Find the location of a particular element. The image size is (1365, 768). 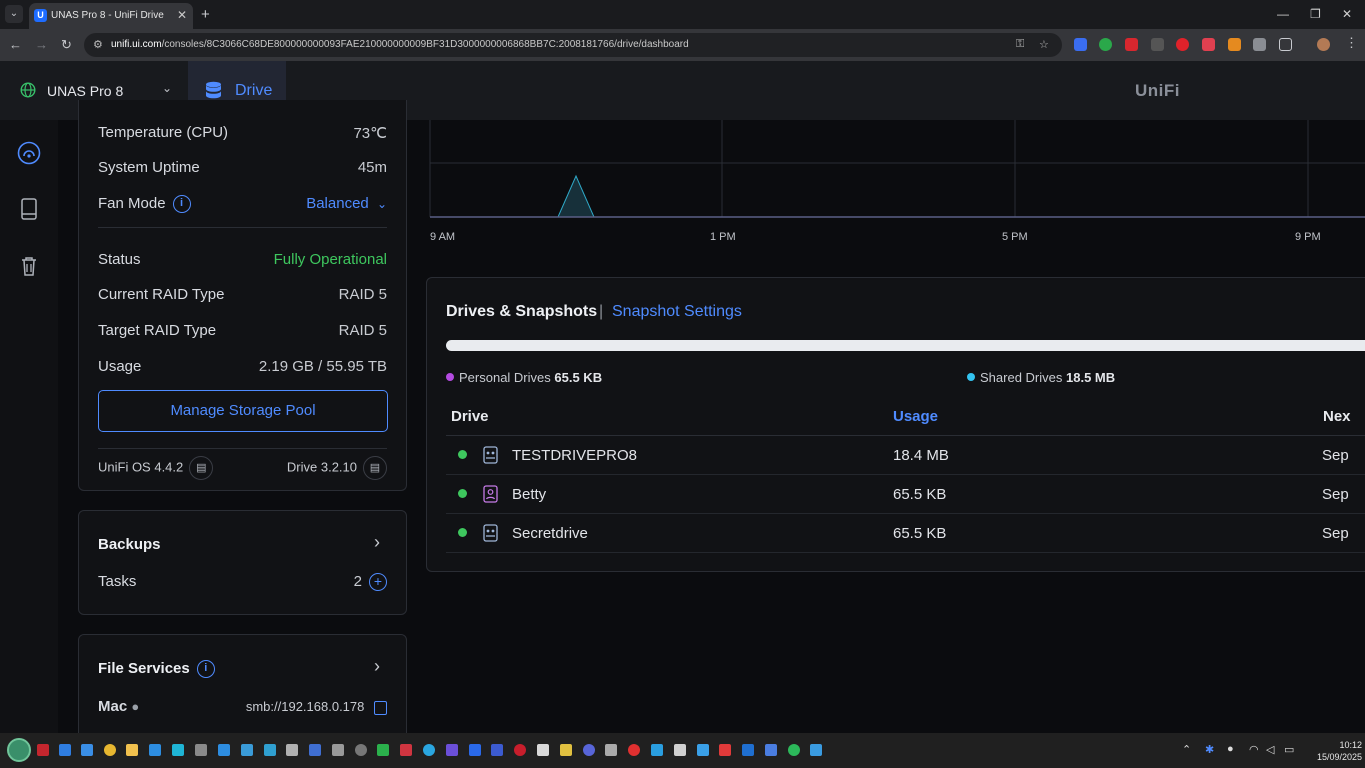

back-icon: ← is located at coordinates (15, 44).